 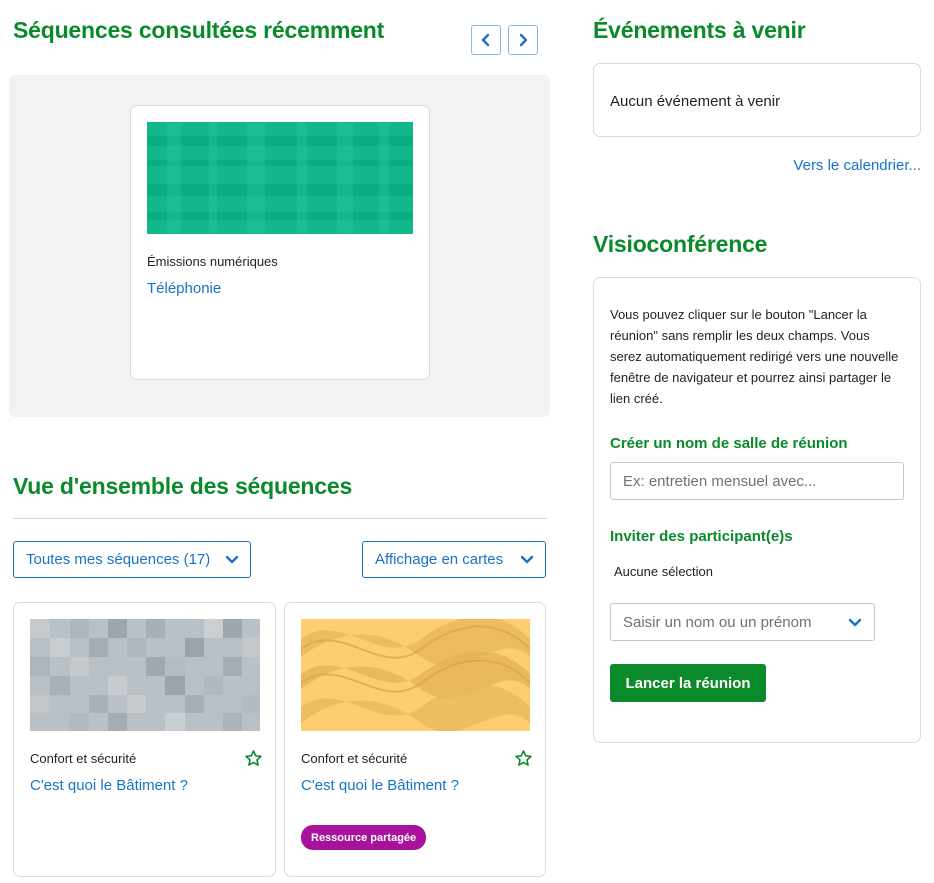 What do you see at coordinates (183, 486) in the screenshot?
I see `course-overview-title: Vue d'ensemble des séquences` at bounding box center [183, 486].